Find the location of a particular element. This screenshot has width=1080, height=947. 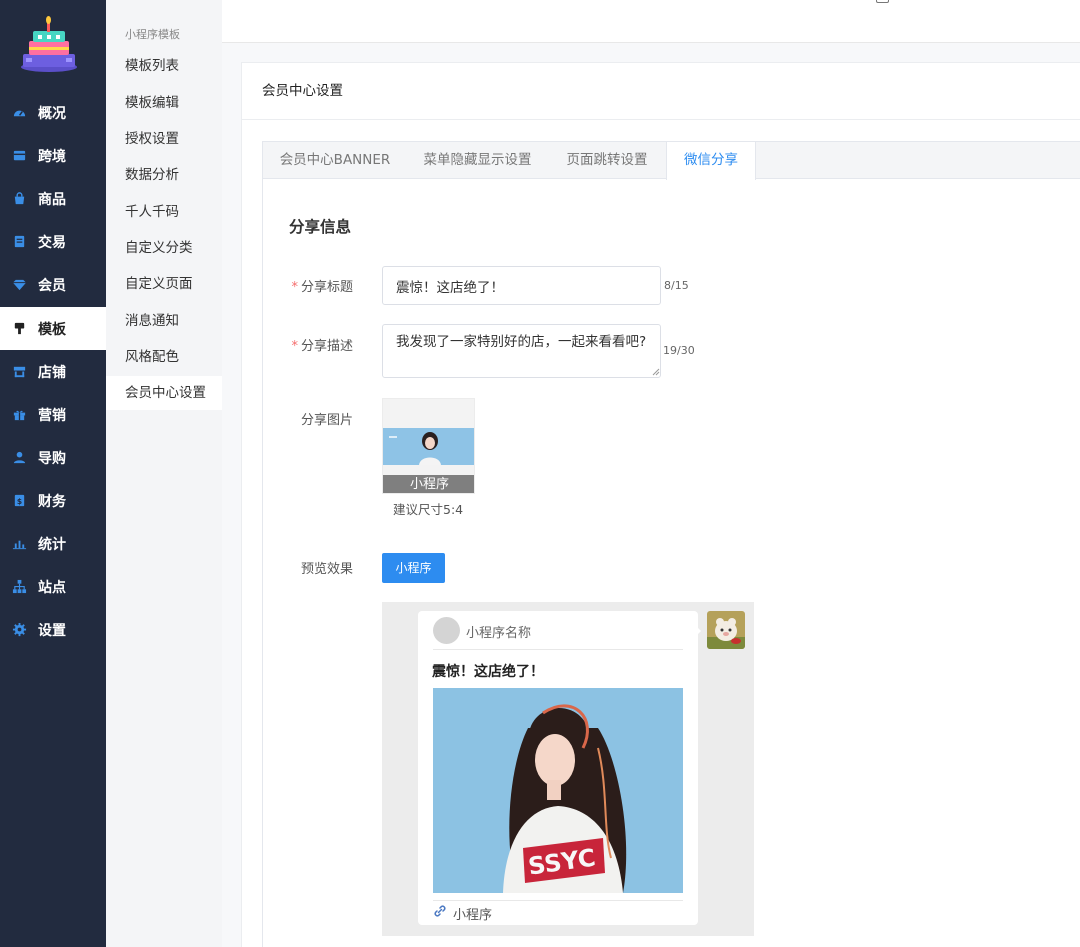

nav-item-store: 店铺 is located at coordinates (53, 371).